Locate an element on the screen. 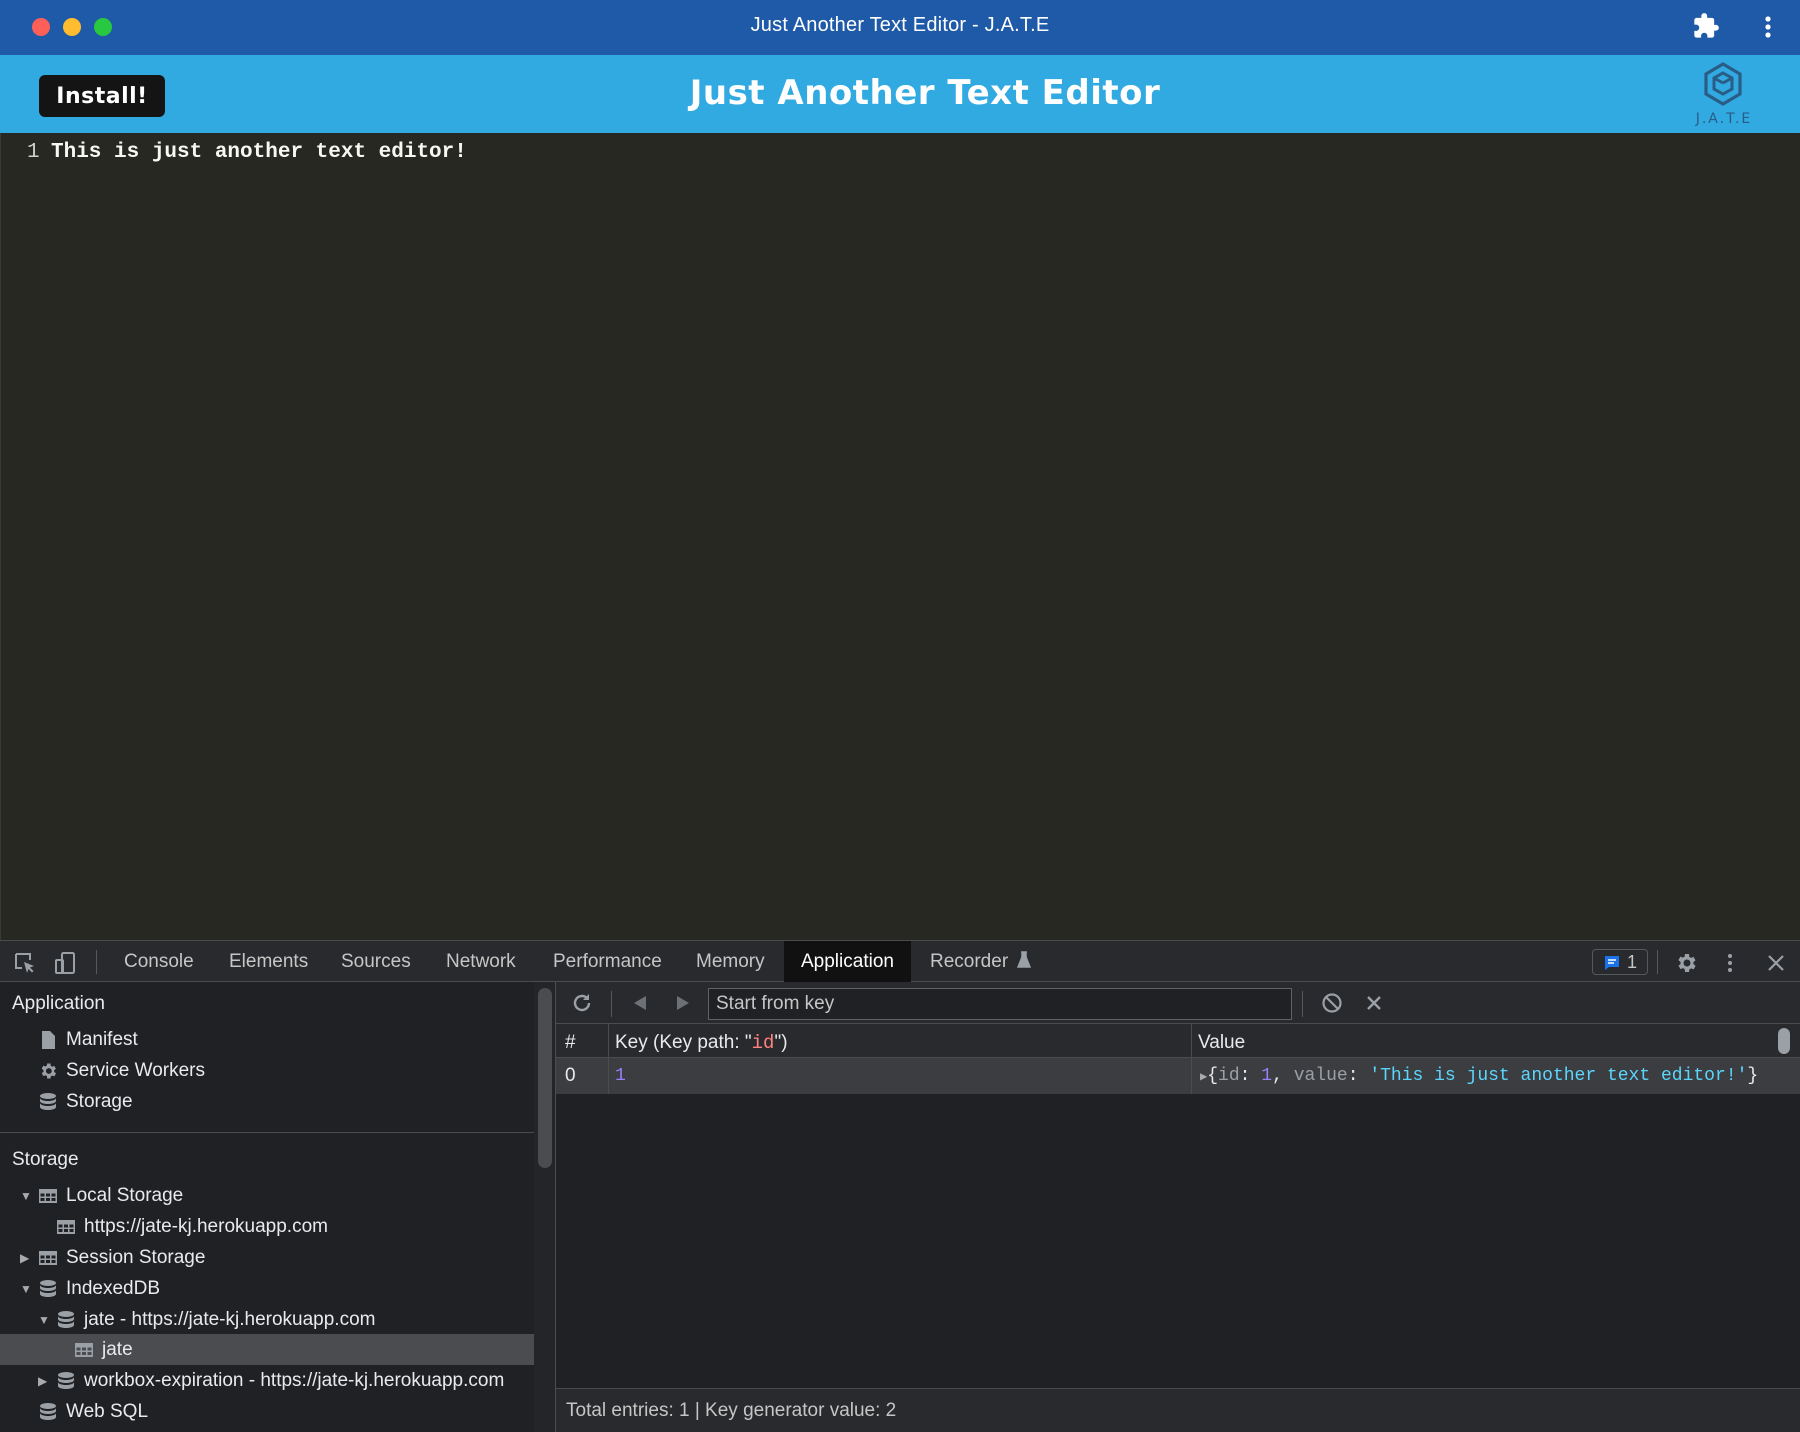 The image size is (1800, 1432). sidebar-item-label: Storage is located at coordinates (99, 1101).